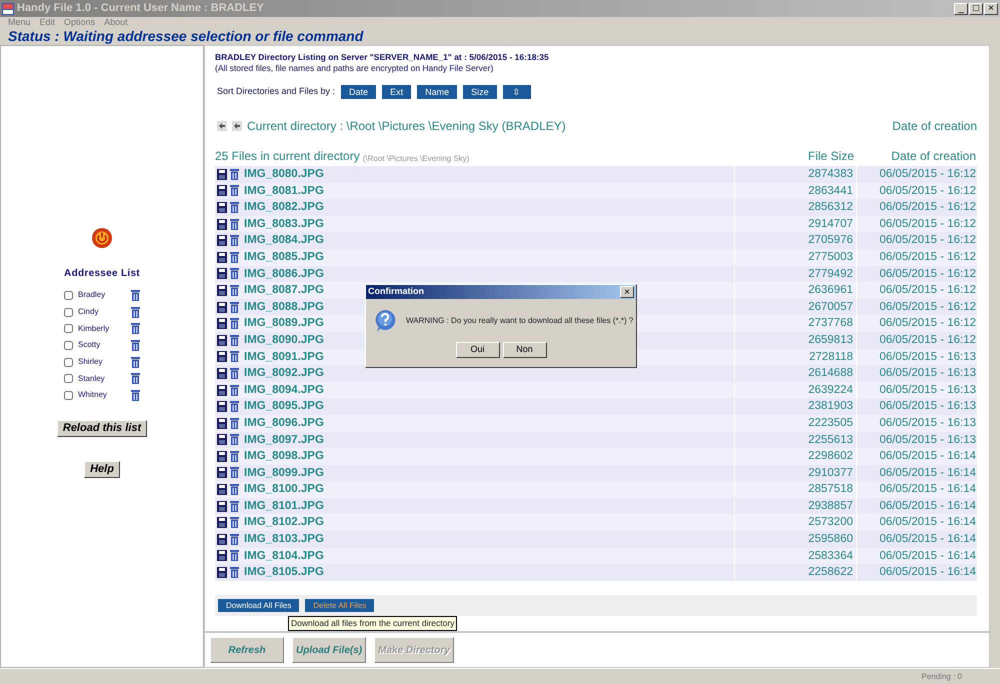 Image resolution: width=1000 pixels, height=684 pixels. Describe the element at coordinates (478, 350) in the screenshot. I see `dialog-button: Oui` at that location.